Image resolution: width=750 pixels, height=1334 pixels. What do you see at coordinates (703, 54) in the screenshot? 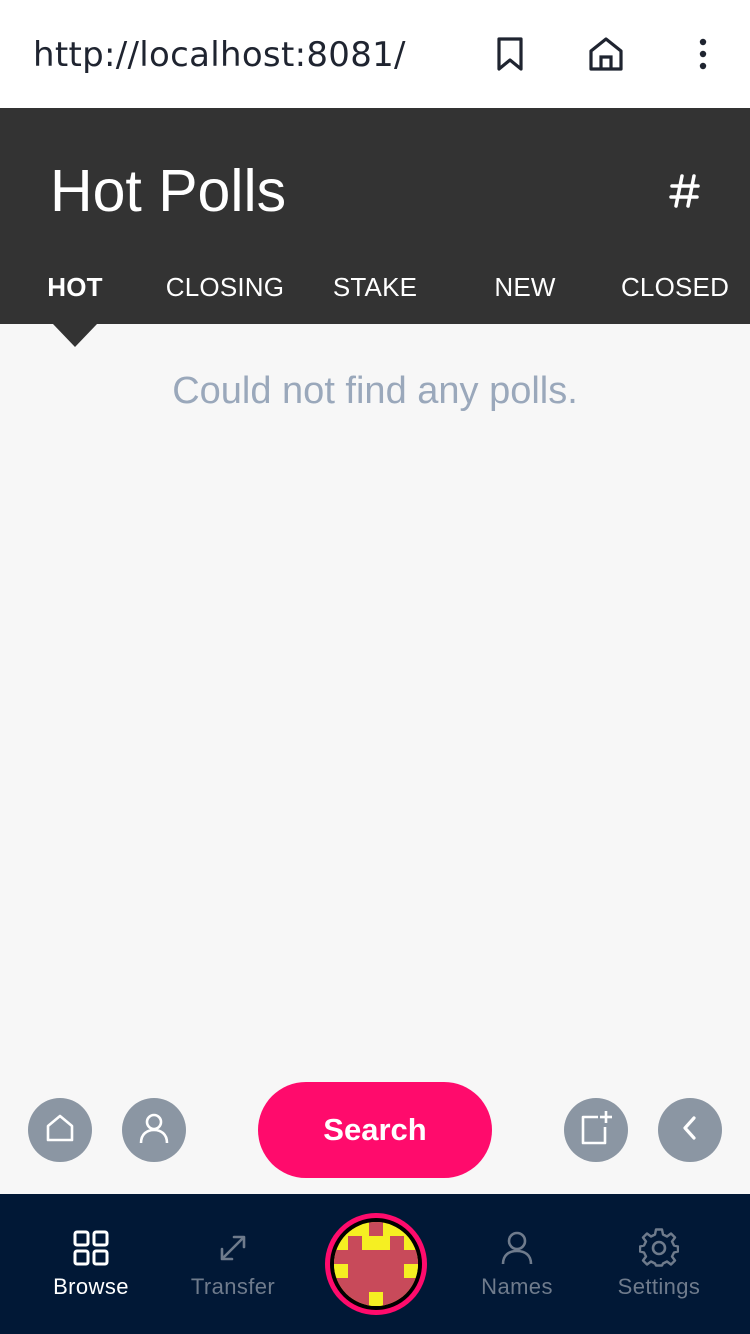
I see `more-vertical-icon` at bounding box center [703, 54].